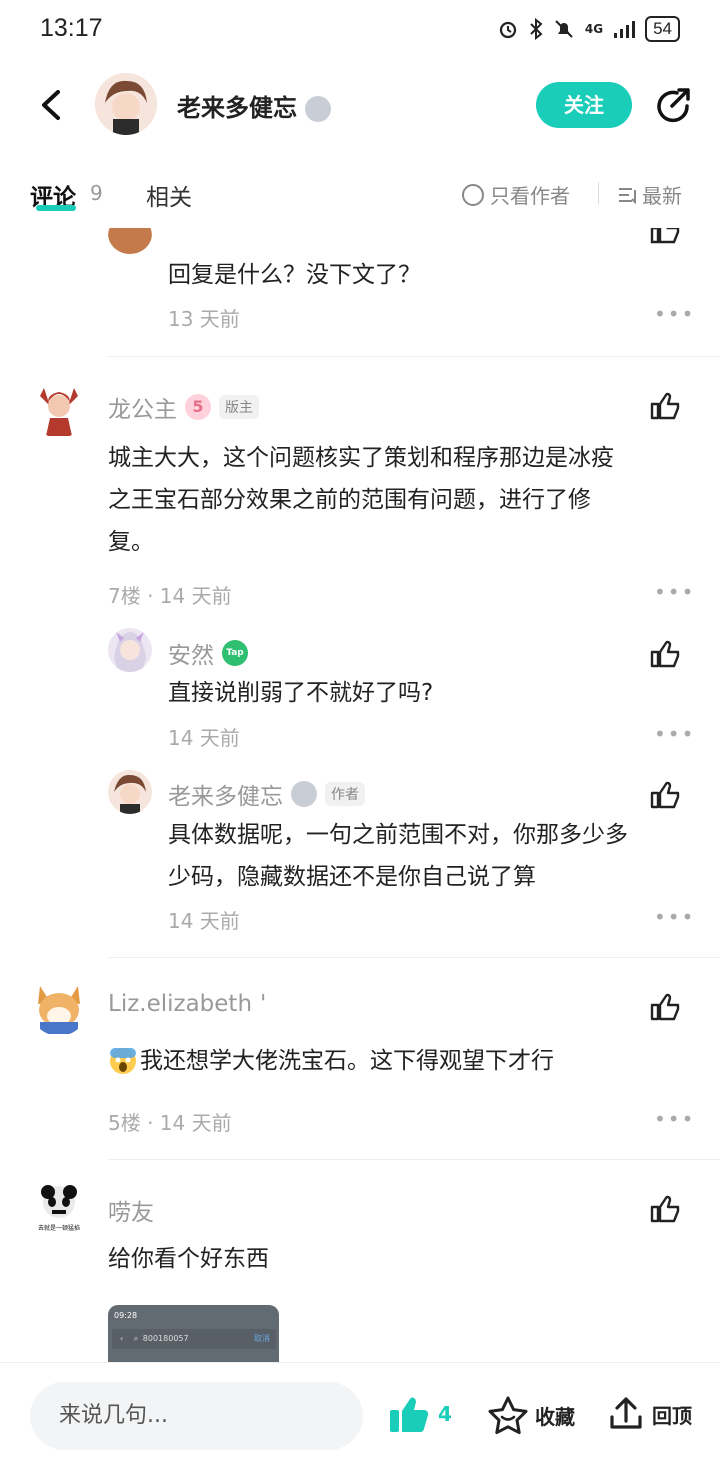  What do you see at coordinates (352, 877) in the screenshot?
I see `reply-line: 少码，隐藏数据还不是你自己说了算` at bounding box center [352, 877].